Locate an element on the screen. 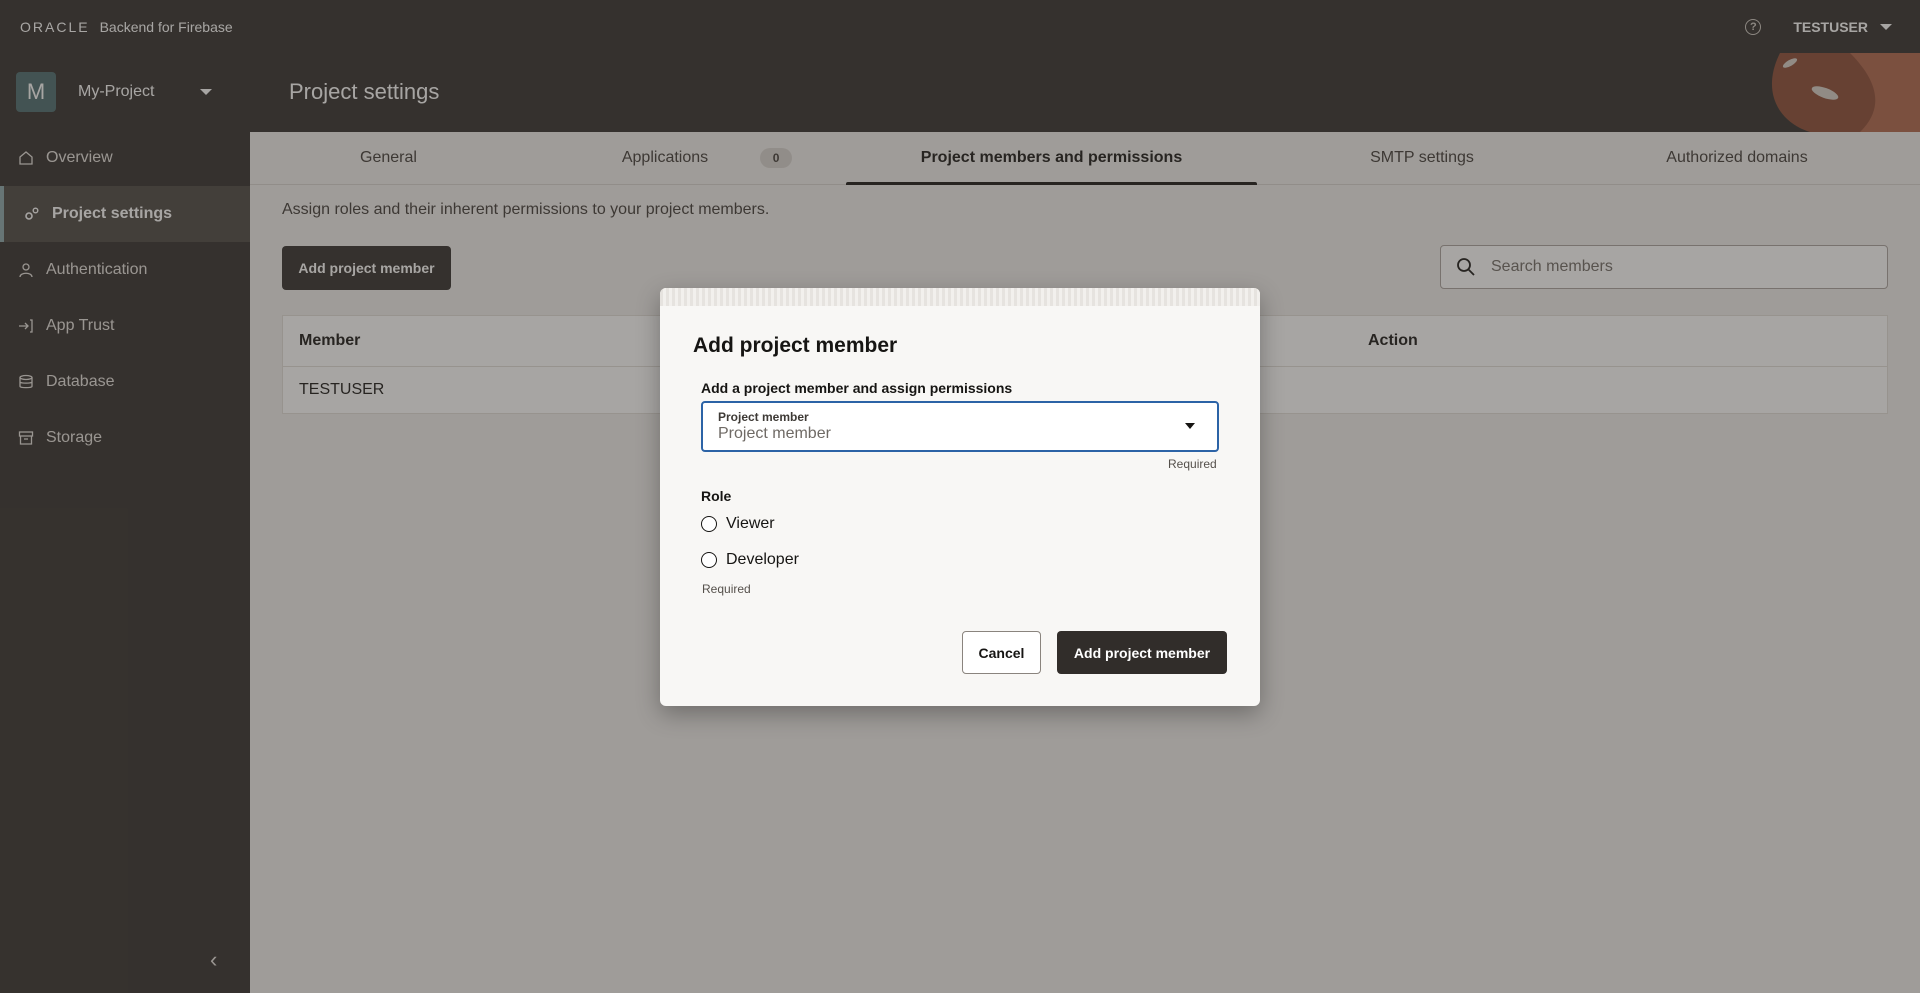 The height and width of the screenshot is (993, 1920). role-label: Role is located at coordinates (716, 496).